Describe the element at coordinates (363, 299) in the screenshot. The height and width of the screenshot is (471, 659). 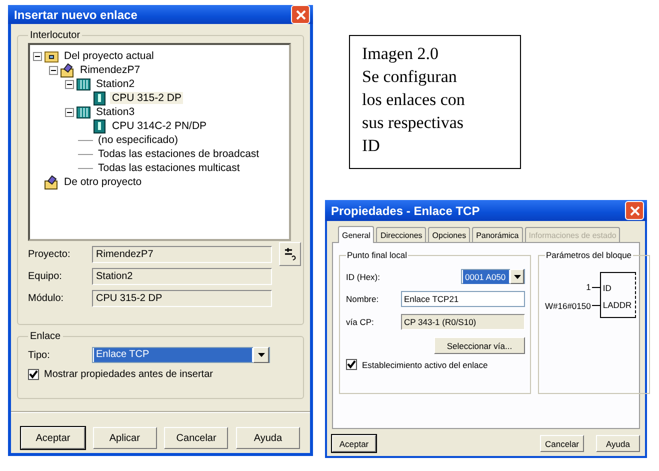
I see `field-label: Nombre:` at that location.